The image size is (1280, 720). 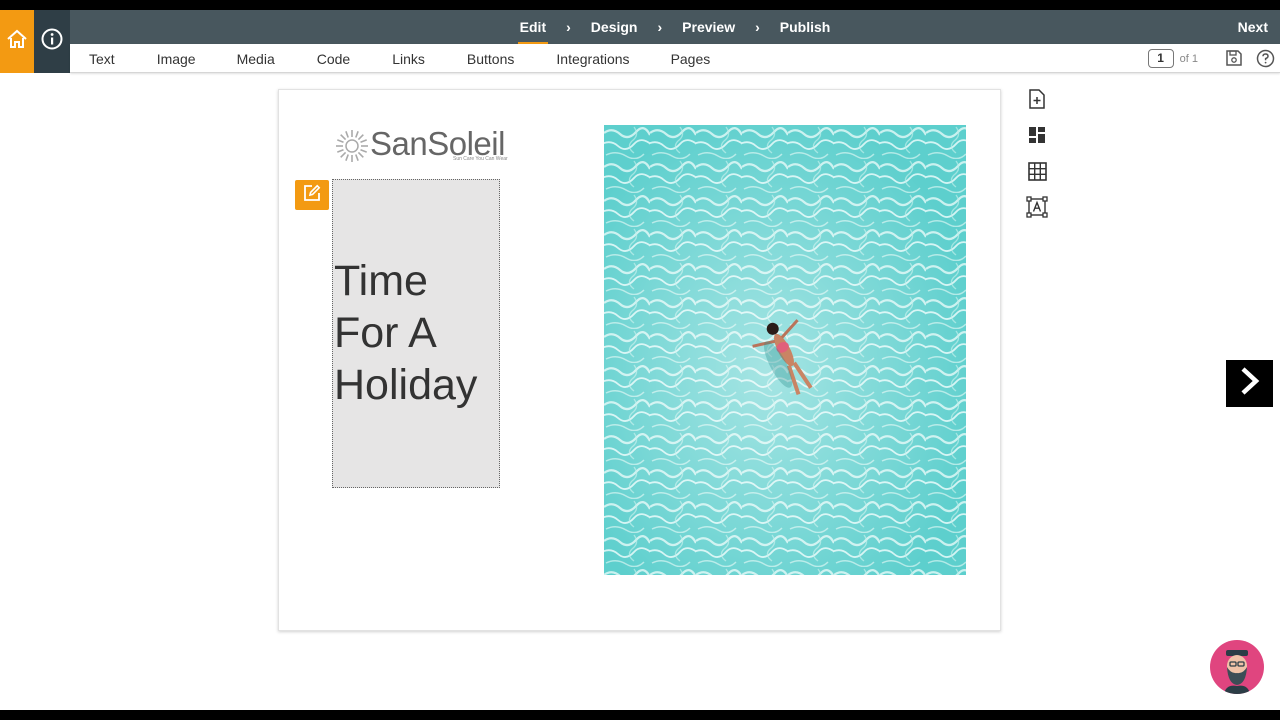 What do you see at coordinates (708, 27) in the screenshot?
I see `step-preview: Preview` at bounding box center [708, 27].